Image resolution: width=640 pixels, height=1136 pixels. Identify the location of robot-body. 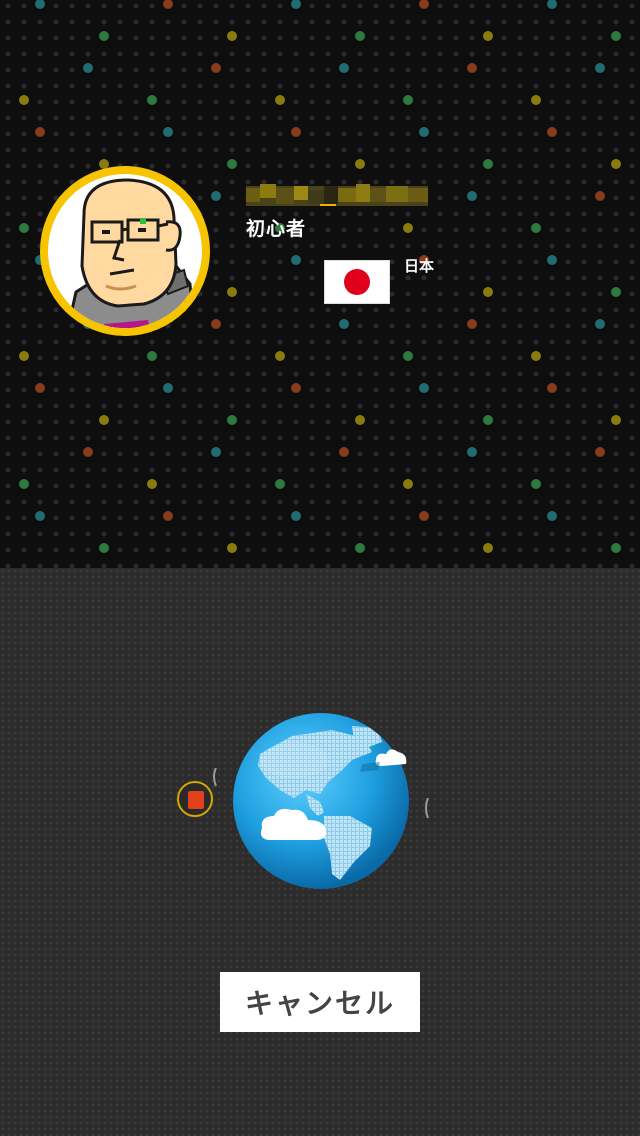
(196, 800).